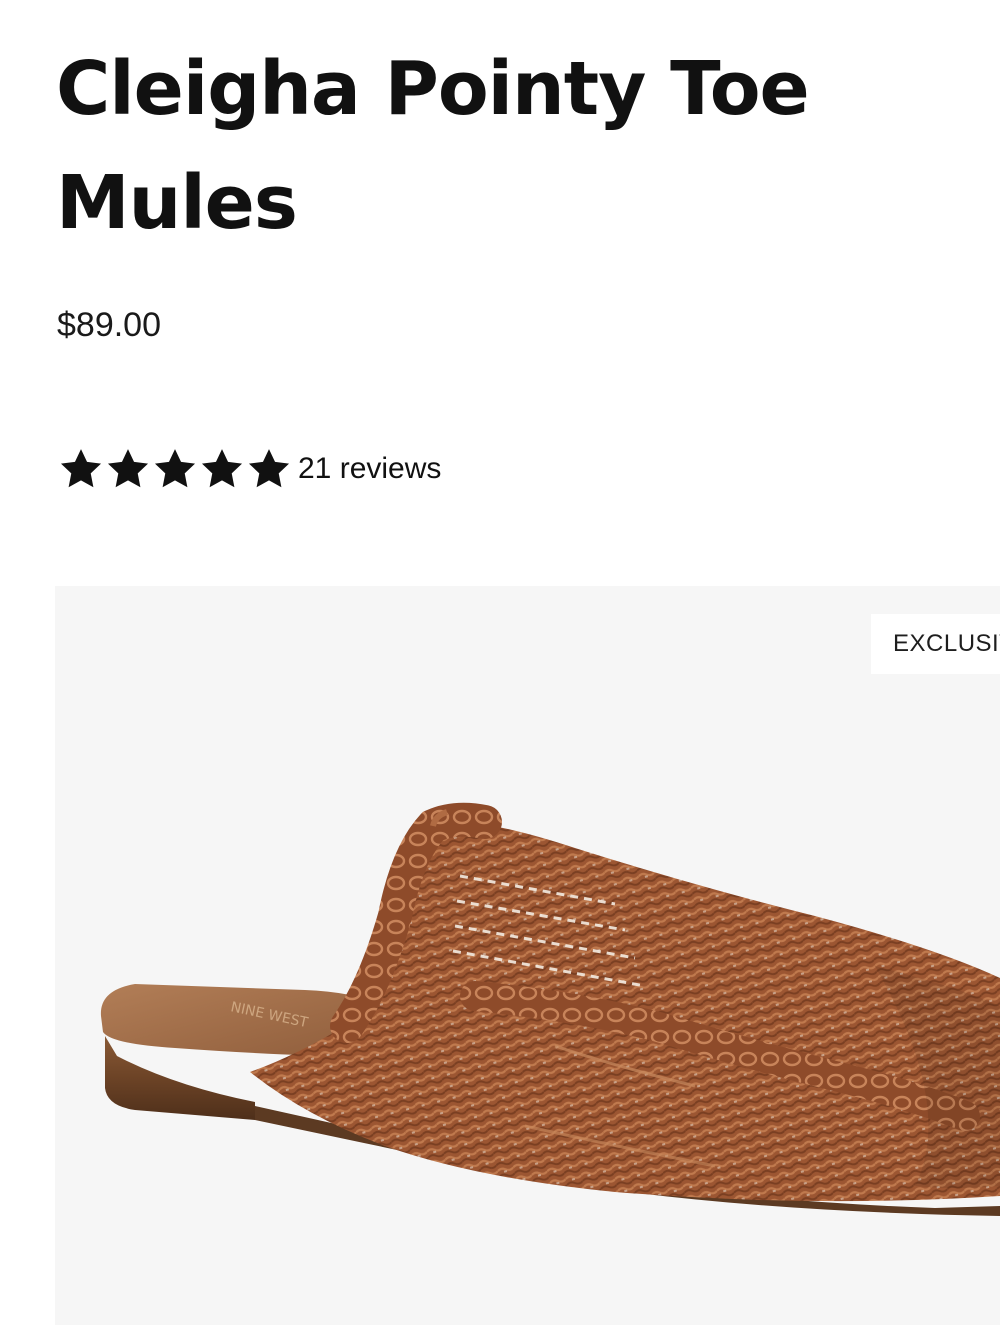 The height and width of the screenshot is (1325, 1000). Describe the element at coordinates (433, 146) in the screenshot. I see `product-title: Cleigha Pointy Toe Mules` at that location.